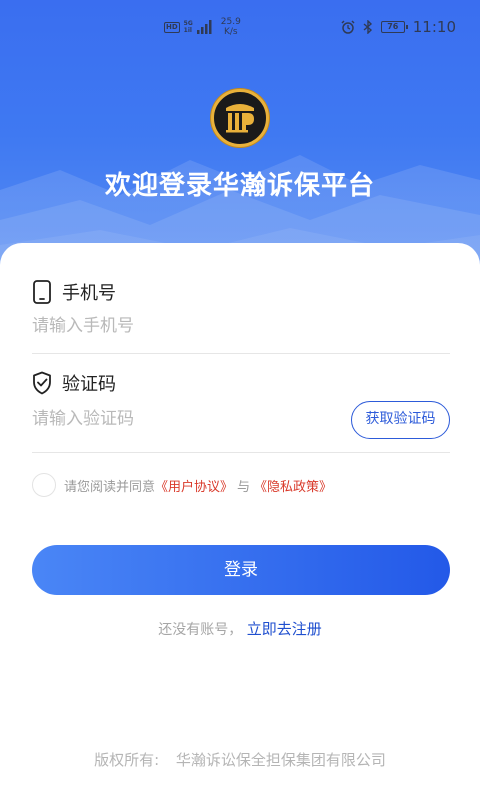  Describe the element at coordinates (110, 487) in the screenshot. I see `agreement-prefix: 请您阅读并同意` at that location.